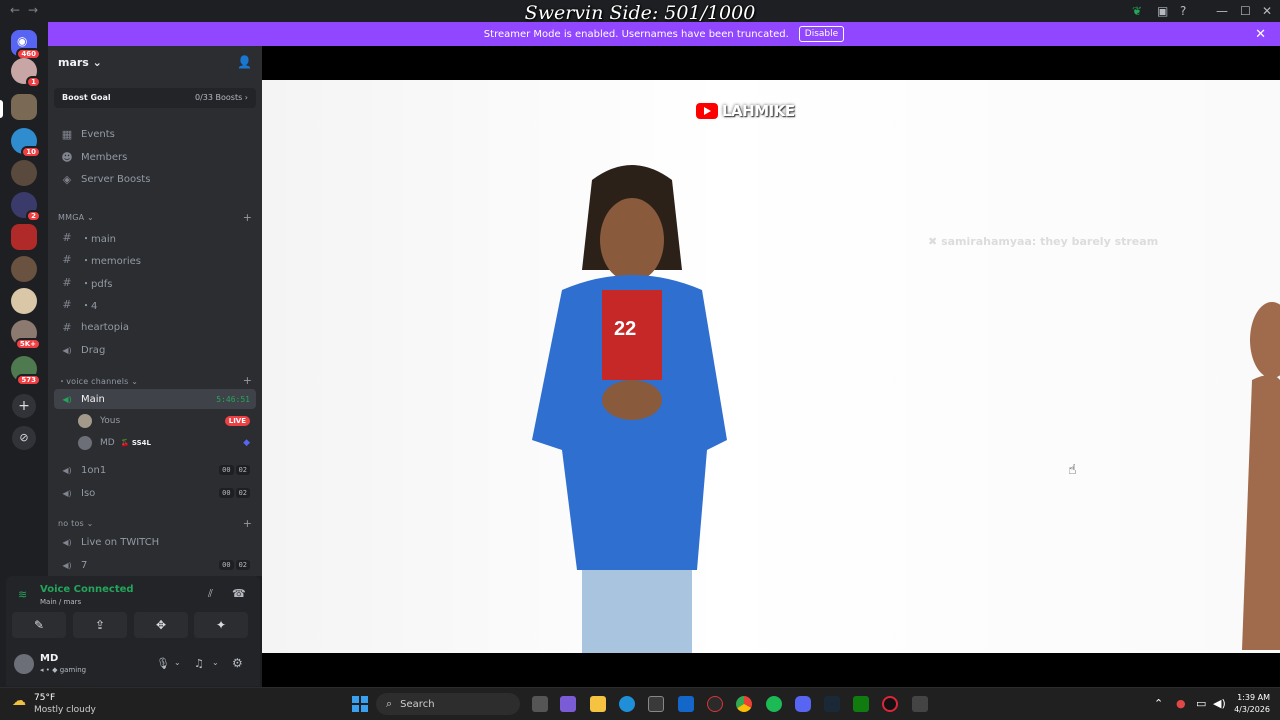 This screenshot has height=720, width=1280. I want to click on nav-members: ☻ Members, so click(155, 157).